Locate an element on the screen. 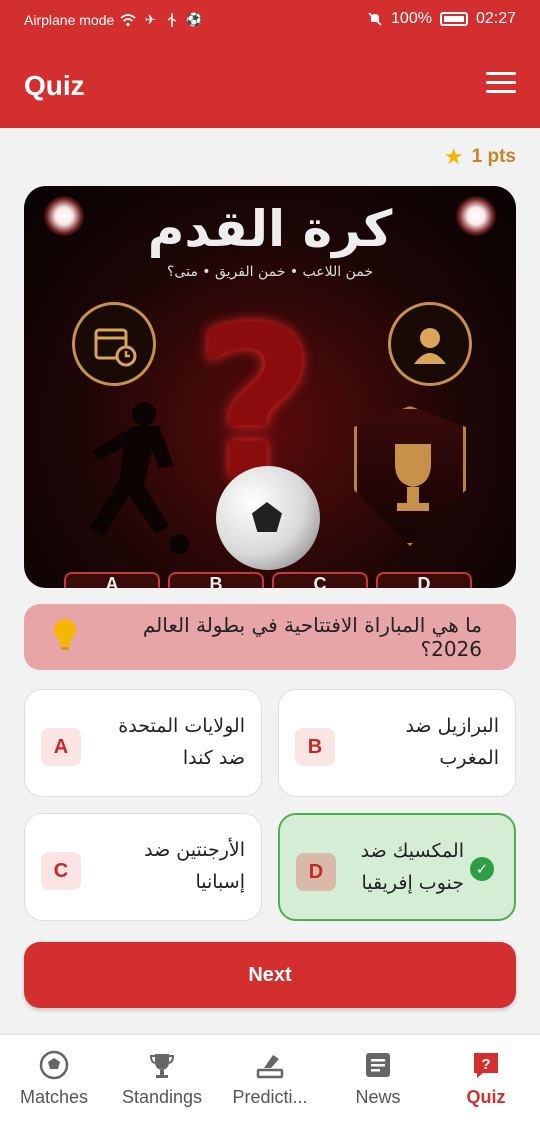 Image resolution: width=540 pixels, height=1122 pixels. banner-tab-d: D is located at coordinates (424, 580).